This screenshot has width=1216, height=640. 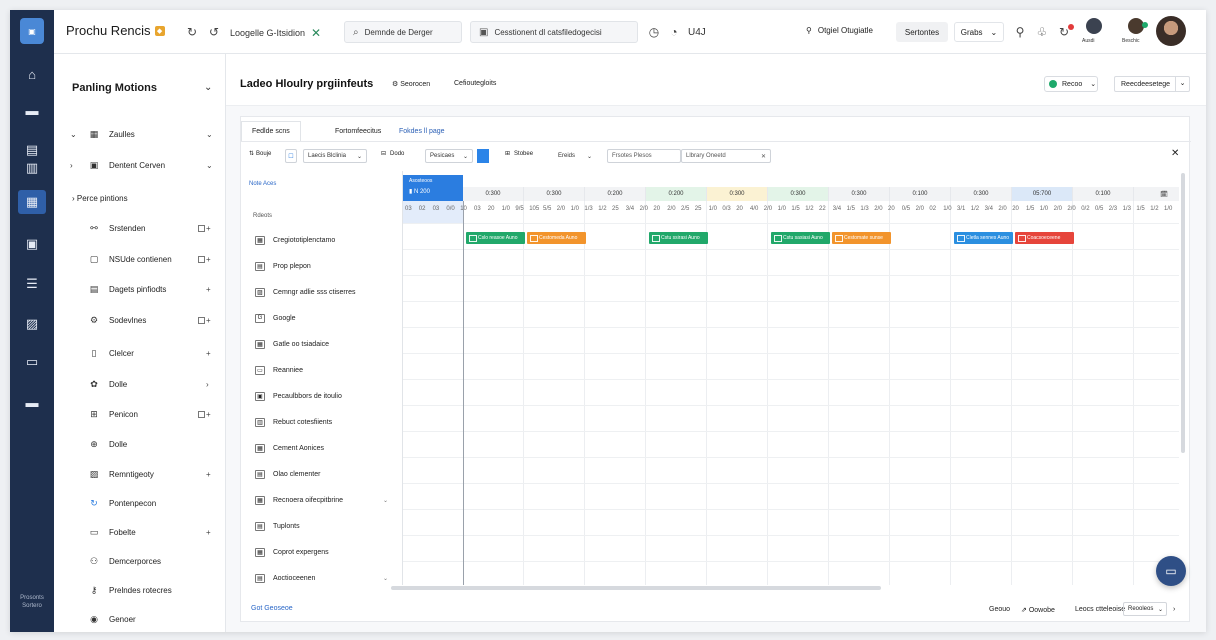 What do you see at coordinates (674, 32) in the screenshot?
I see `history-icon: ◔` at bounding box center [674, 32].